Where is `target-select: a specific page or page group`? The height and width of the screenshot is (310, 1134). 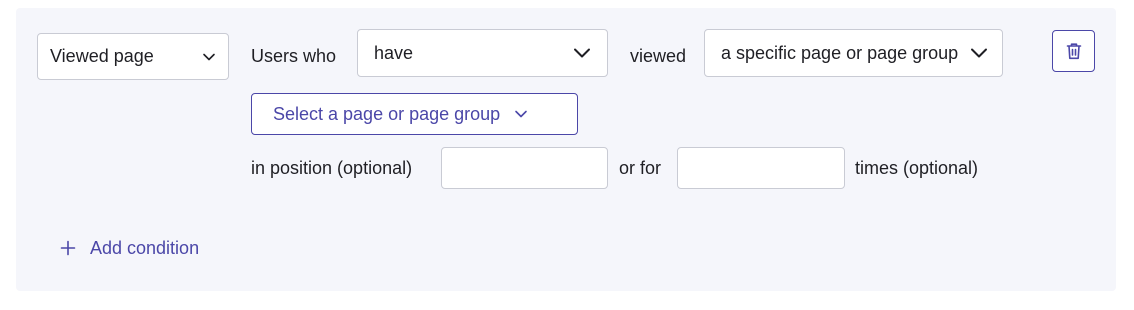
target-select: a specific page or page group is located at coordinates (853, 53).